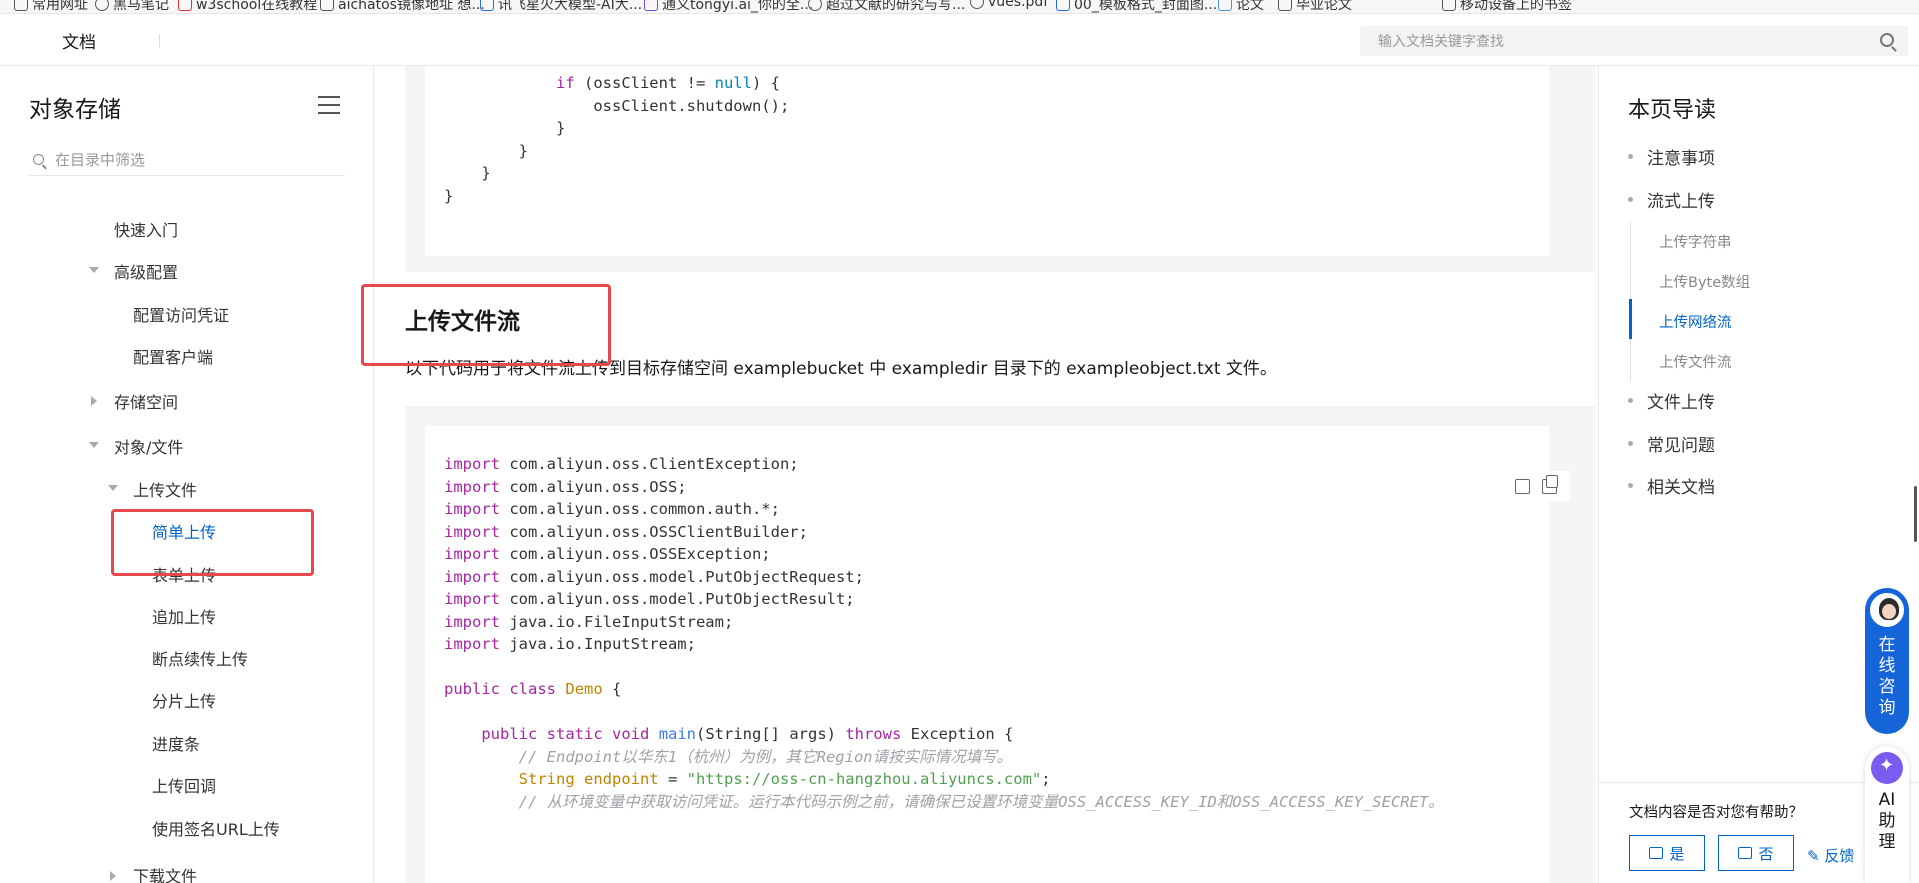  Describe the element at coordinates (1671, 485) in the screenshot. I see `toc-item-related-docs: 相关文档` at that location.